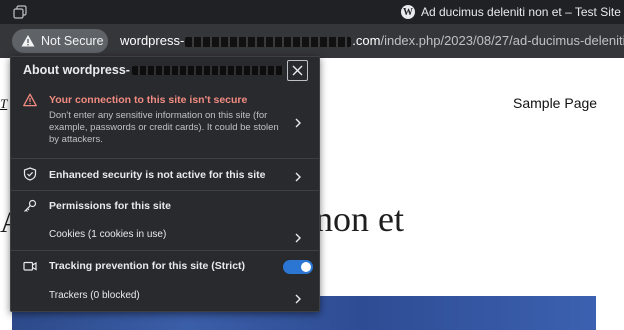 This screenshot has width=624, height=330. Describe the element at coordinates (555, 103) in the screenshot. I see `sample-page-link: Sample Page` at that location.